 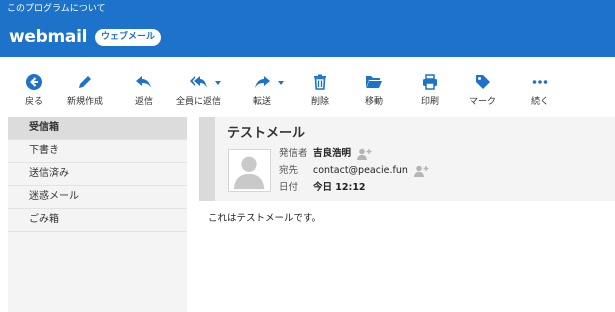 I want to click on mark-button: マーク, so click(x=482, y=92).